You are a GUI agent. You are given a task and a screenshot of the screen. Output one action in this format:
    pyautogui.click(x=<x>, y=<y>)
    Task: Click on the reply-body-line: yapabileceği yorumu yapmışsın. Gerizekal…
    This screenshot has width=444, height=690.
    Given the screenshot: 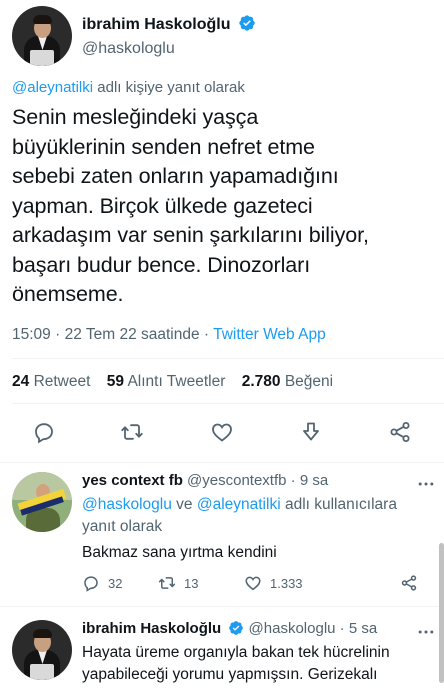 What is the action you would take?
    pyautogui.click(x=230, y=674)
    